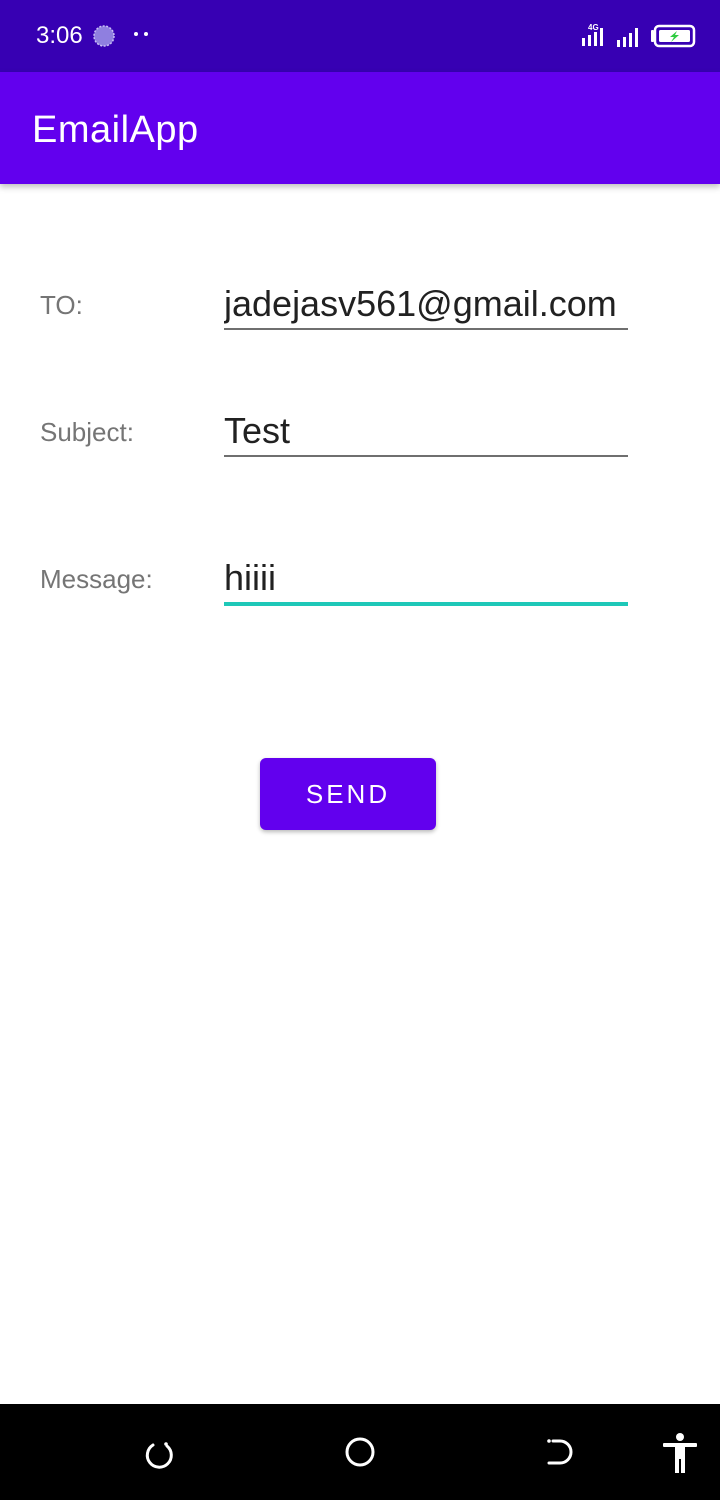 This screenshot has width=720, height=1500. Describe the element at coordinates (593, 27) in the screenshot. I see `network-type-label: 4G` at that location.